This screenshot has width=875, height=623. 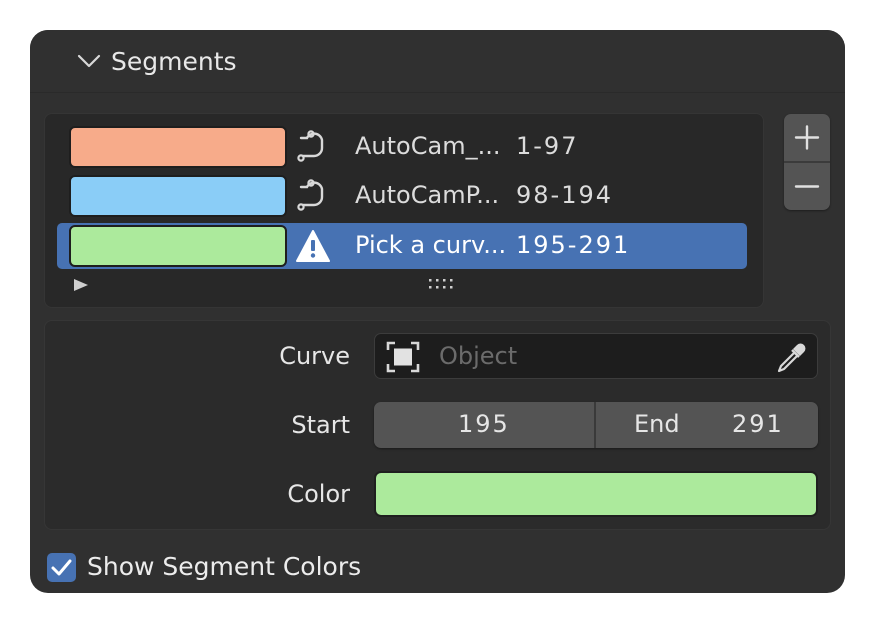 I want to click on list-item: AutoCam_... 1-97, so click(x=402, y=147).